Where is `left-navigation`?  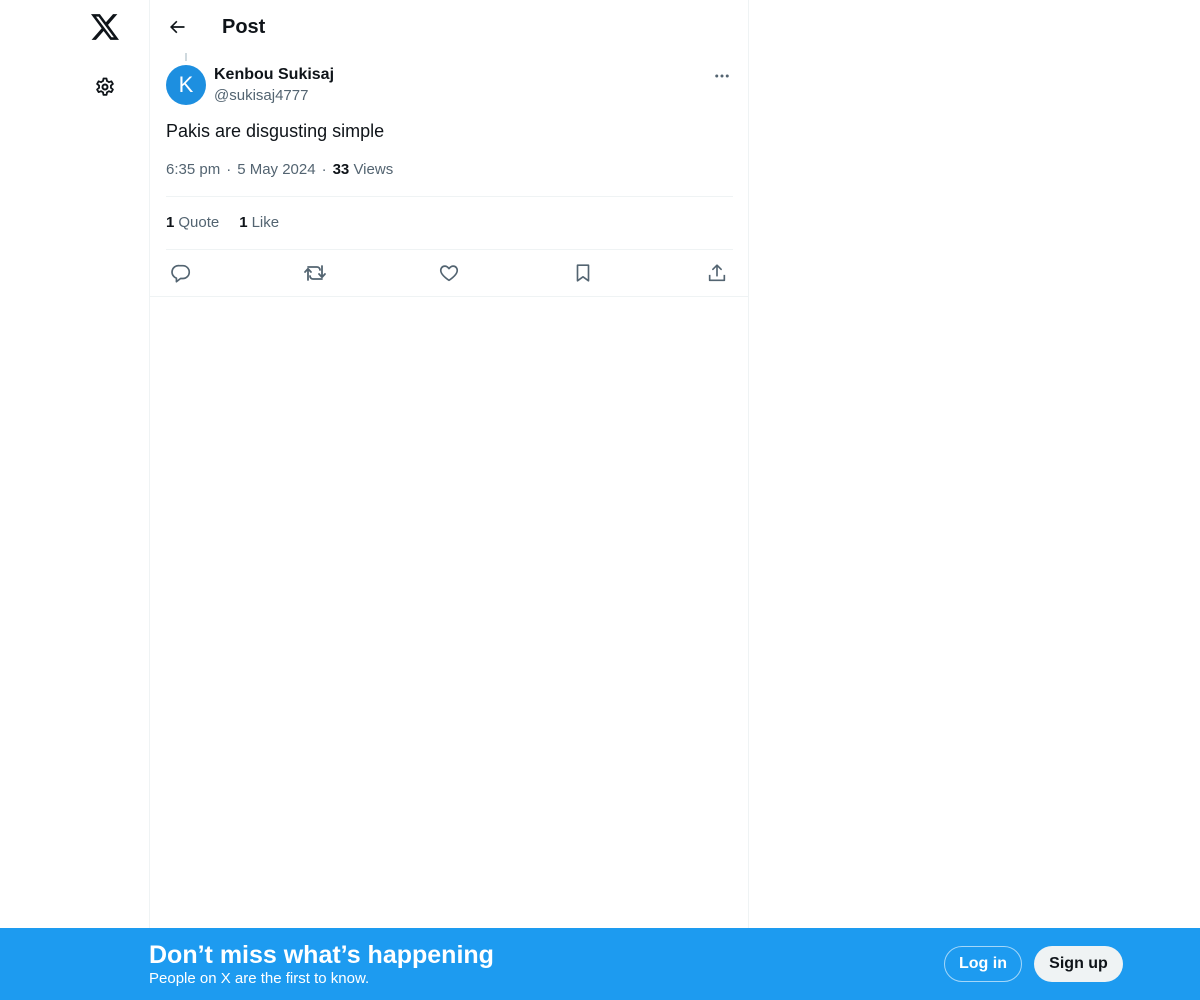 left-navigation is located at coordinates (75, 500).